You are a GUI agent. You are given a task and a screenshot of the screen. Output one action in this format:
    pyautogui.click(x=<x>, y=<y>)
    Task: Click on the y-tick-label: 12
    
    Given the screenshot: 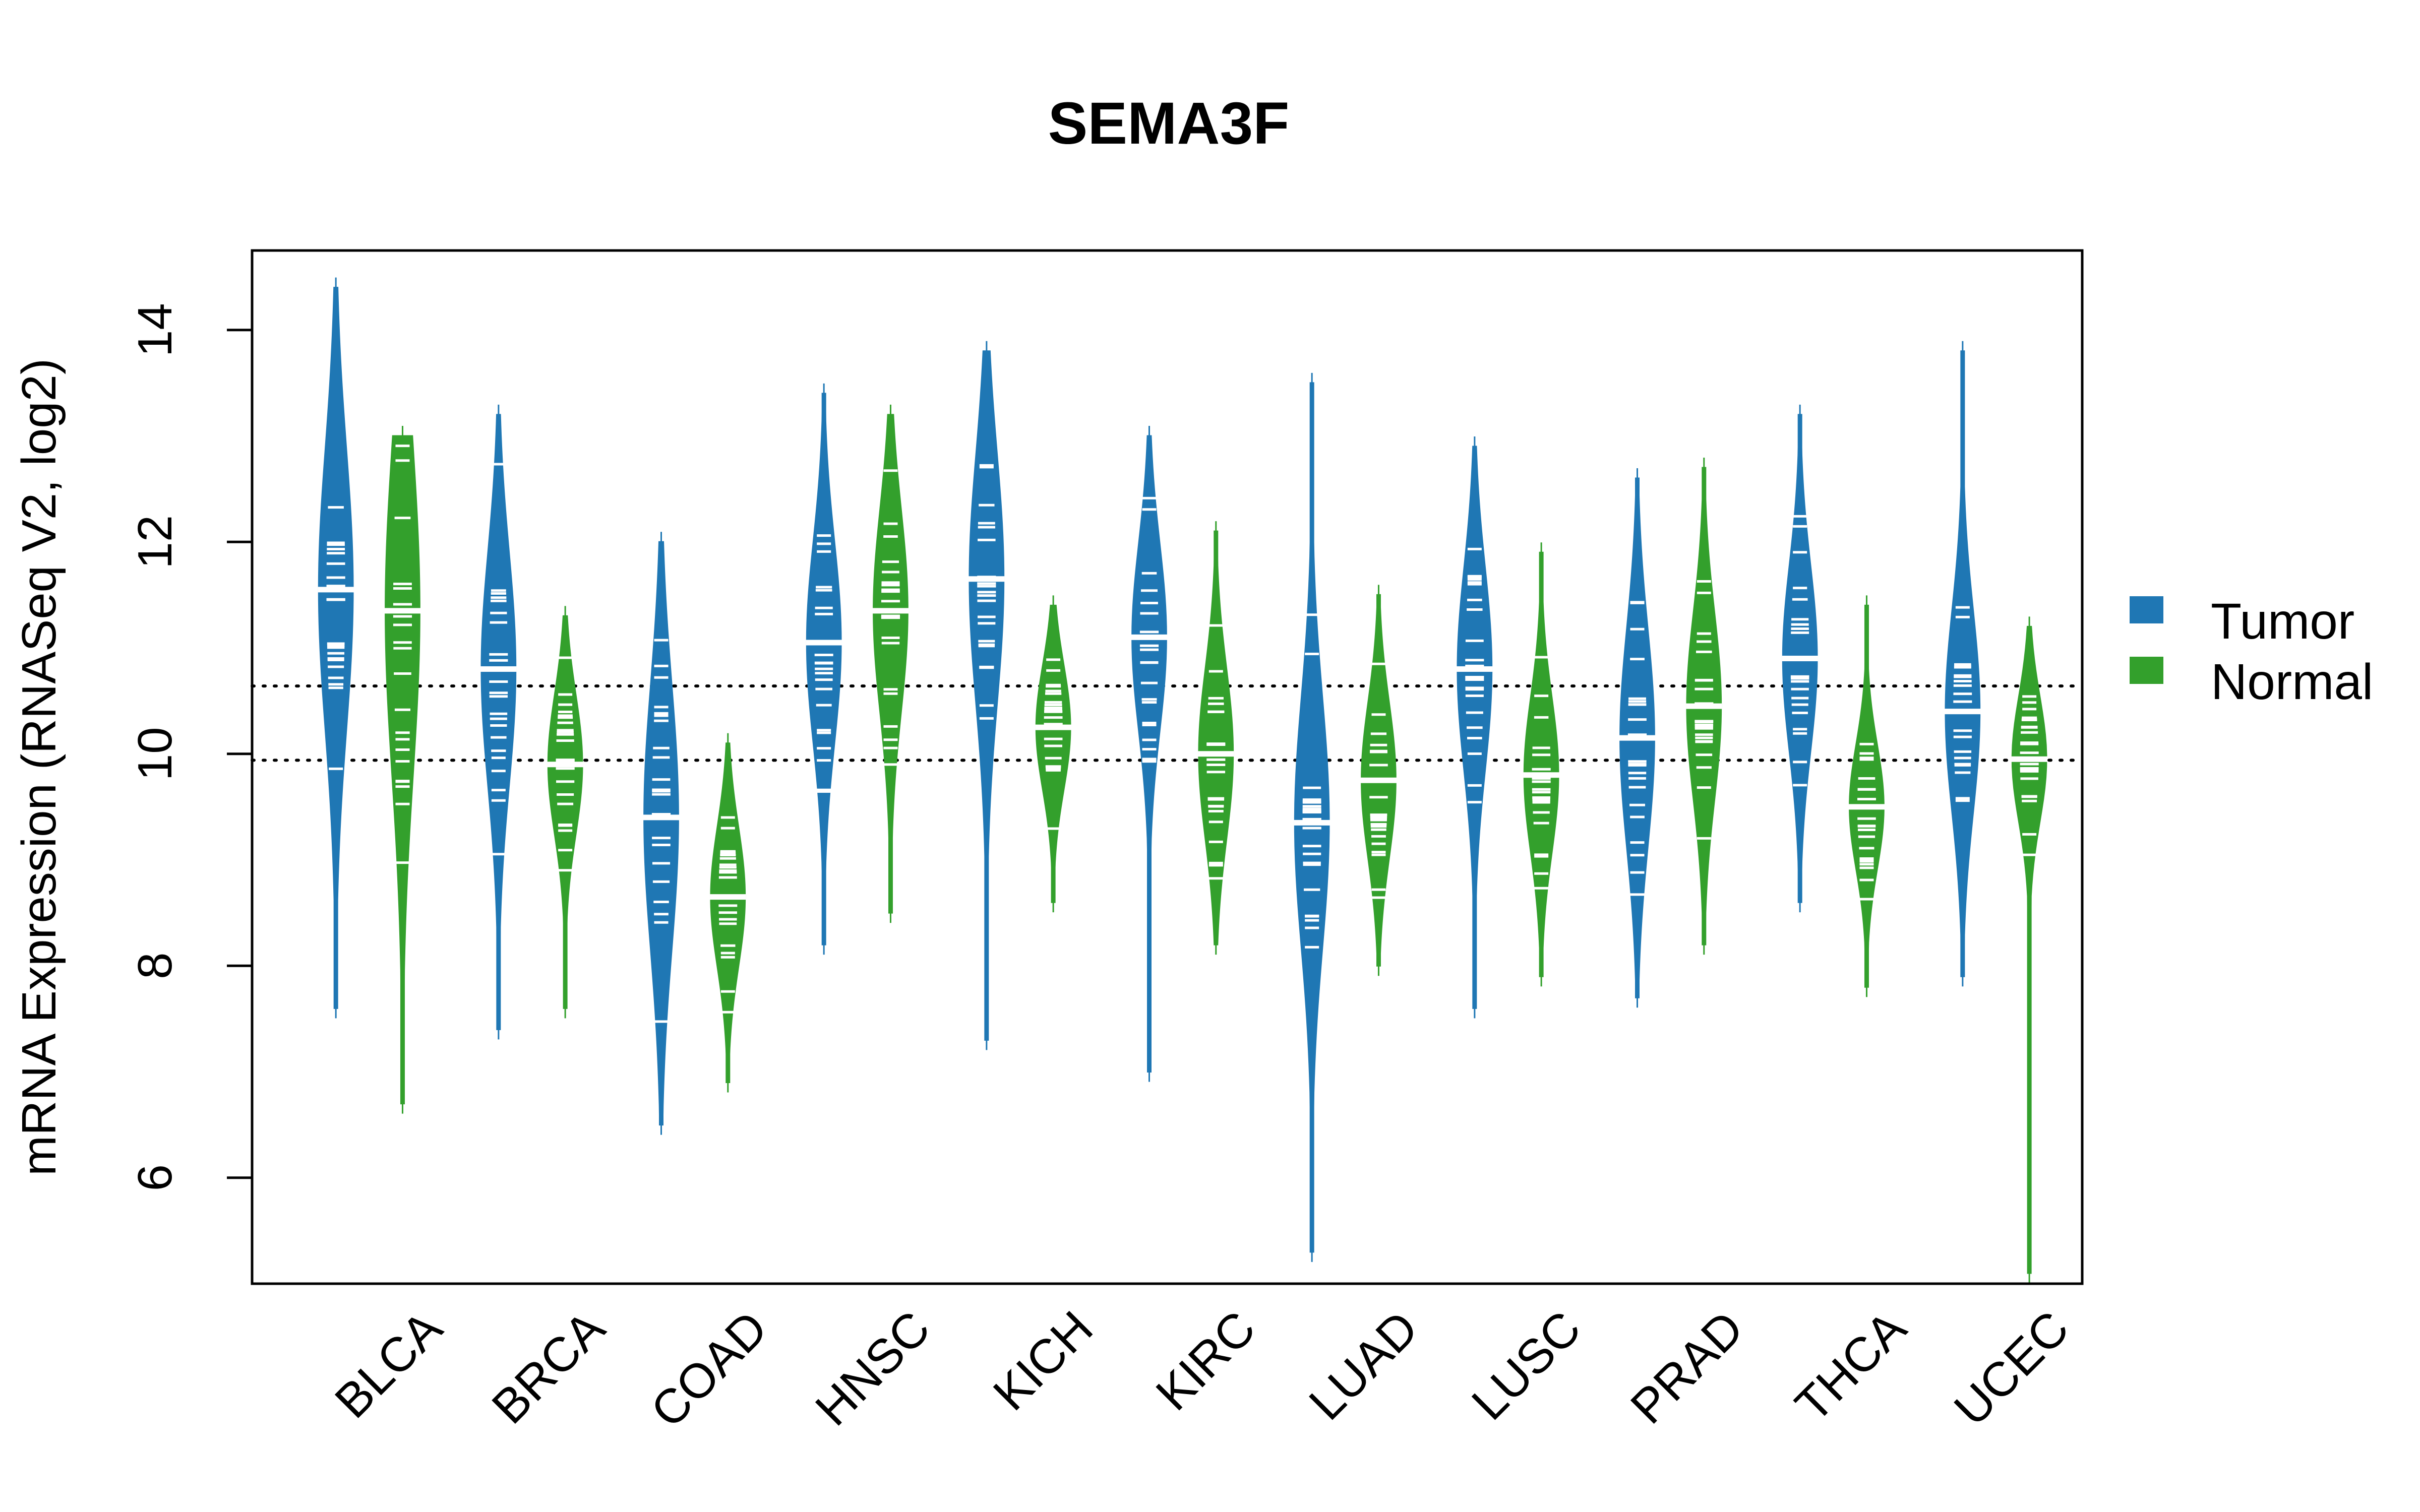 What is the action you would take?
    pyautogui.click(x=155, y=542)
    